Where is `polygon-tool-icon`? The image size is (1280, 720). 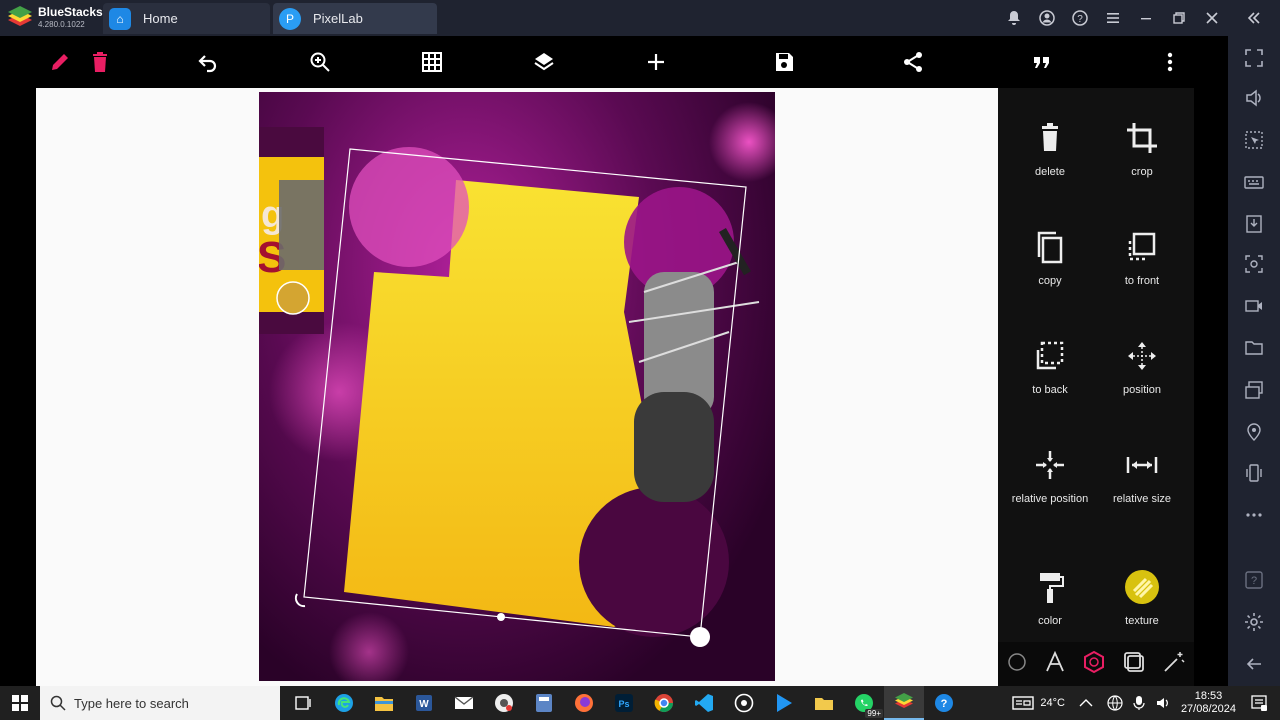 polygon-tool-icon is located at coordinates (1094, 664).